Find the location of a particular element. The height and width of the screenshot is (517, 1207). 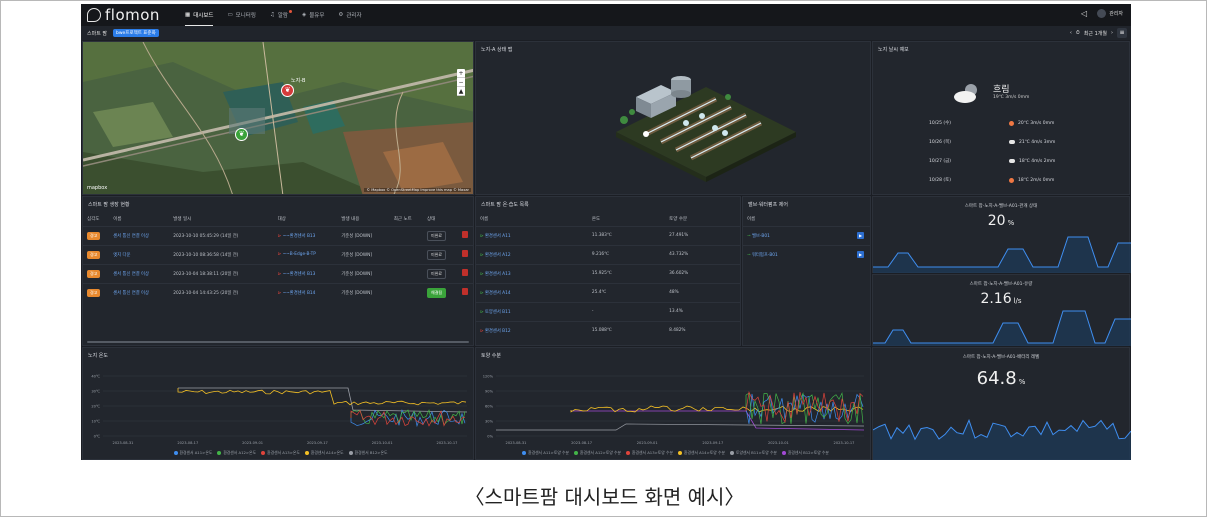

today-detail: 19℃ 3m/s 0mm is located at coordinates (1011, 97).